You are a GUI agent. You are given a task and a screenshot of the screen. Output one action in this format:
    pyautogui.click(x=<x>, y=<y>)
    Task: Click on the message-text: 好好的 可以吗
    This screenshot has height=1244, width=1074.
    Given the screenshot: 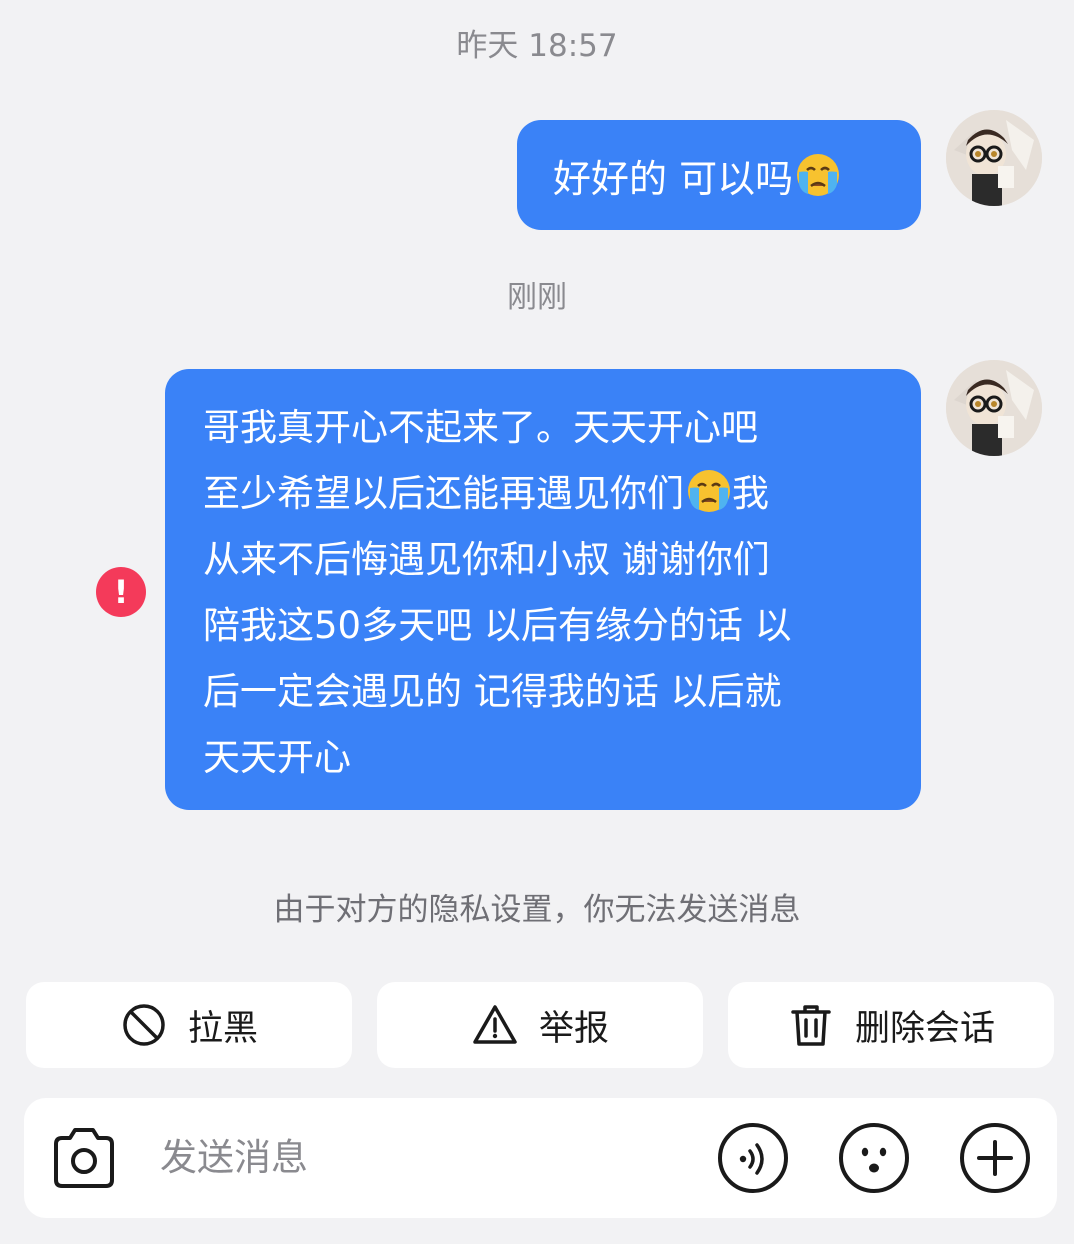 What is the action you would take?
    pyautogui.click(x=673, y=178)
    